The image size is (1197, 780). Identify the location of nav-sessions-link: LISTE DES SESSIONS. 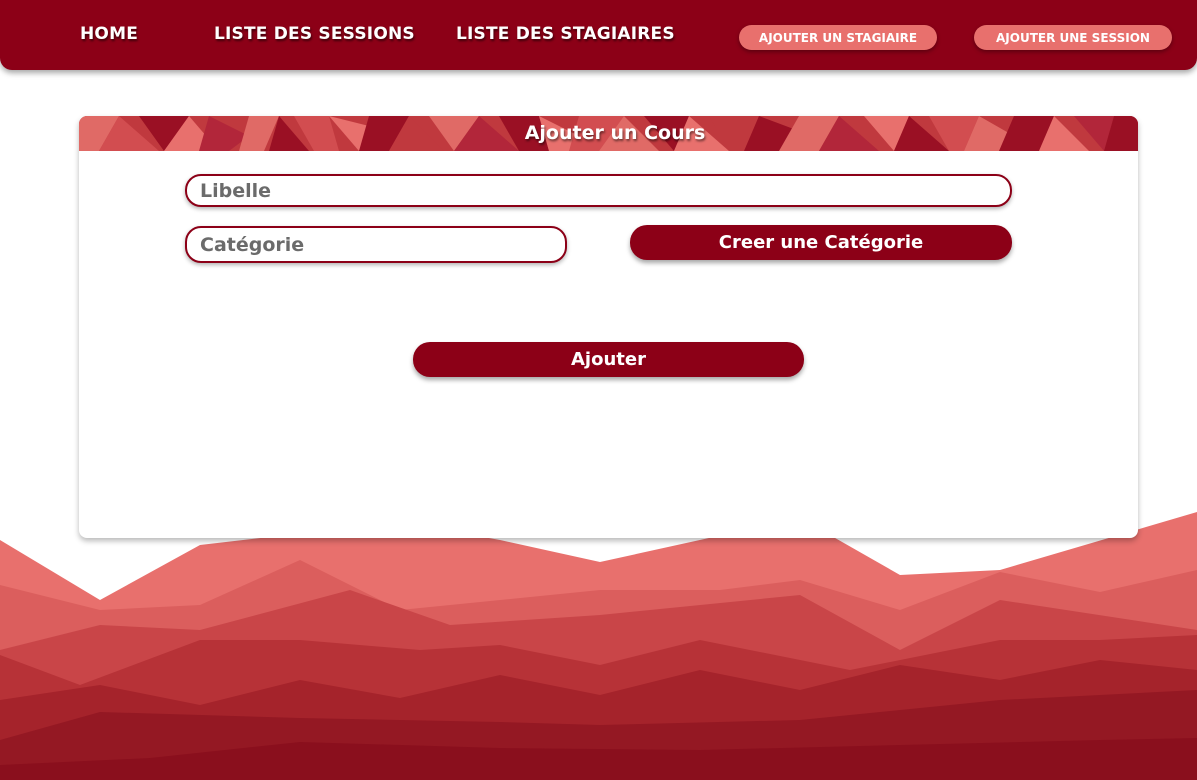
(314, 34).